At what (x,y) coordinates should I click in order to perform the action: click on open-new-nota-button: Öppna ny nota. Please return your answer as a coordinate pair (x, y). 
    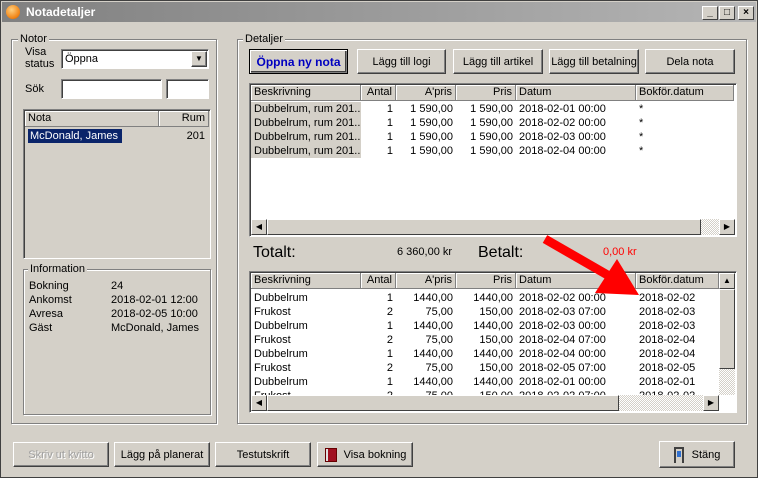
    Looking at the image, I should click on (298, 61).